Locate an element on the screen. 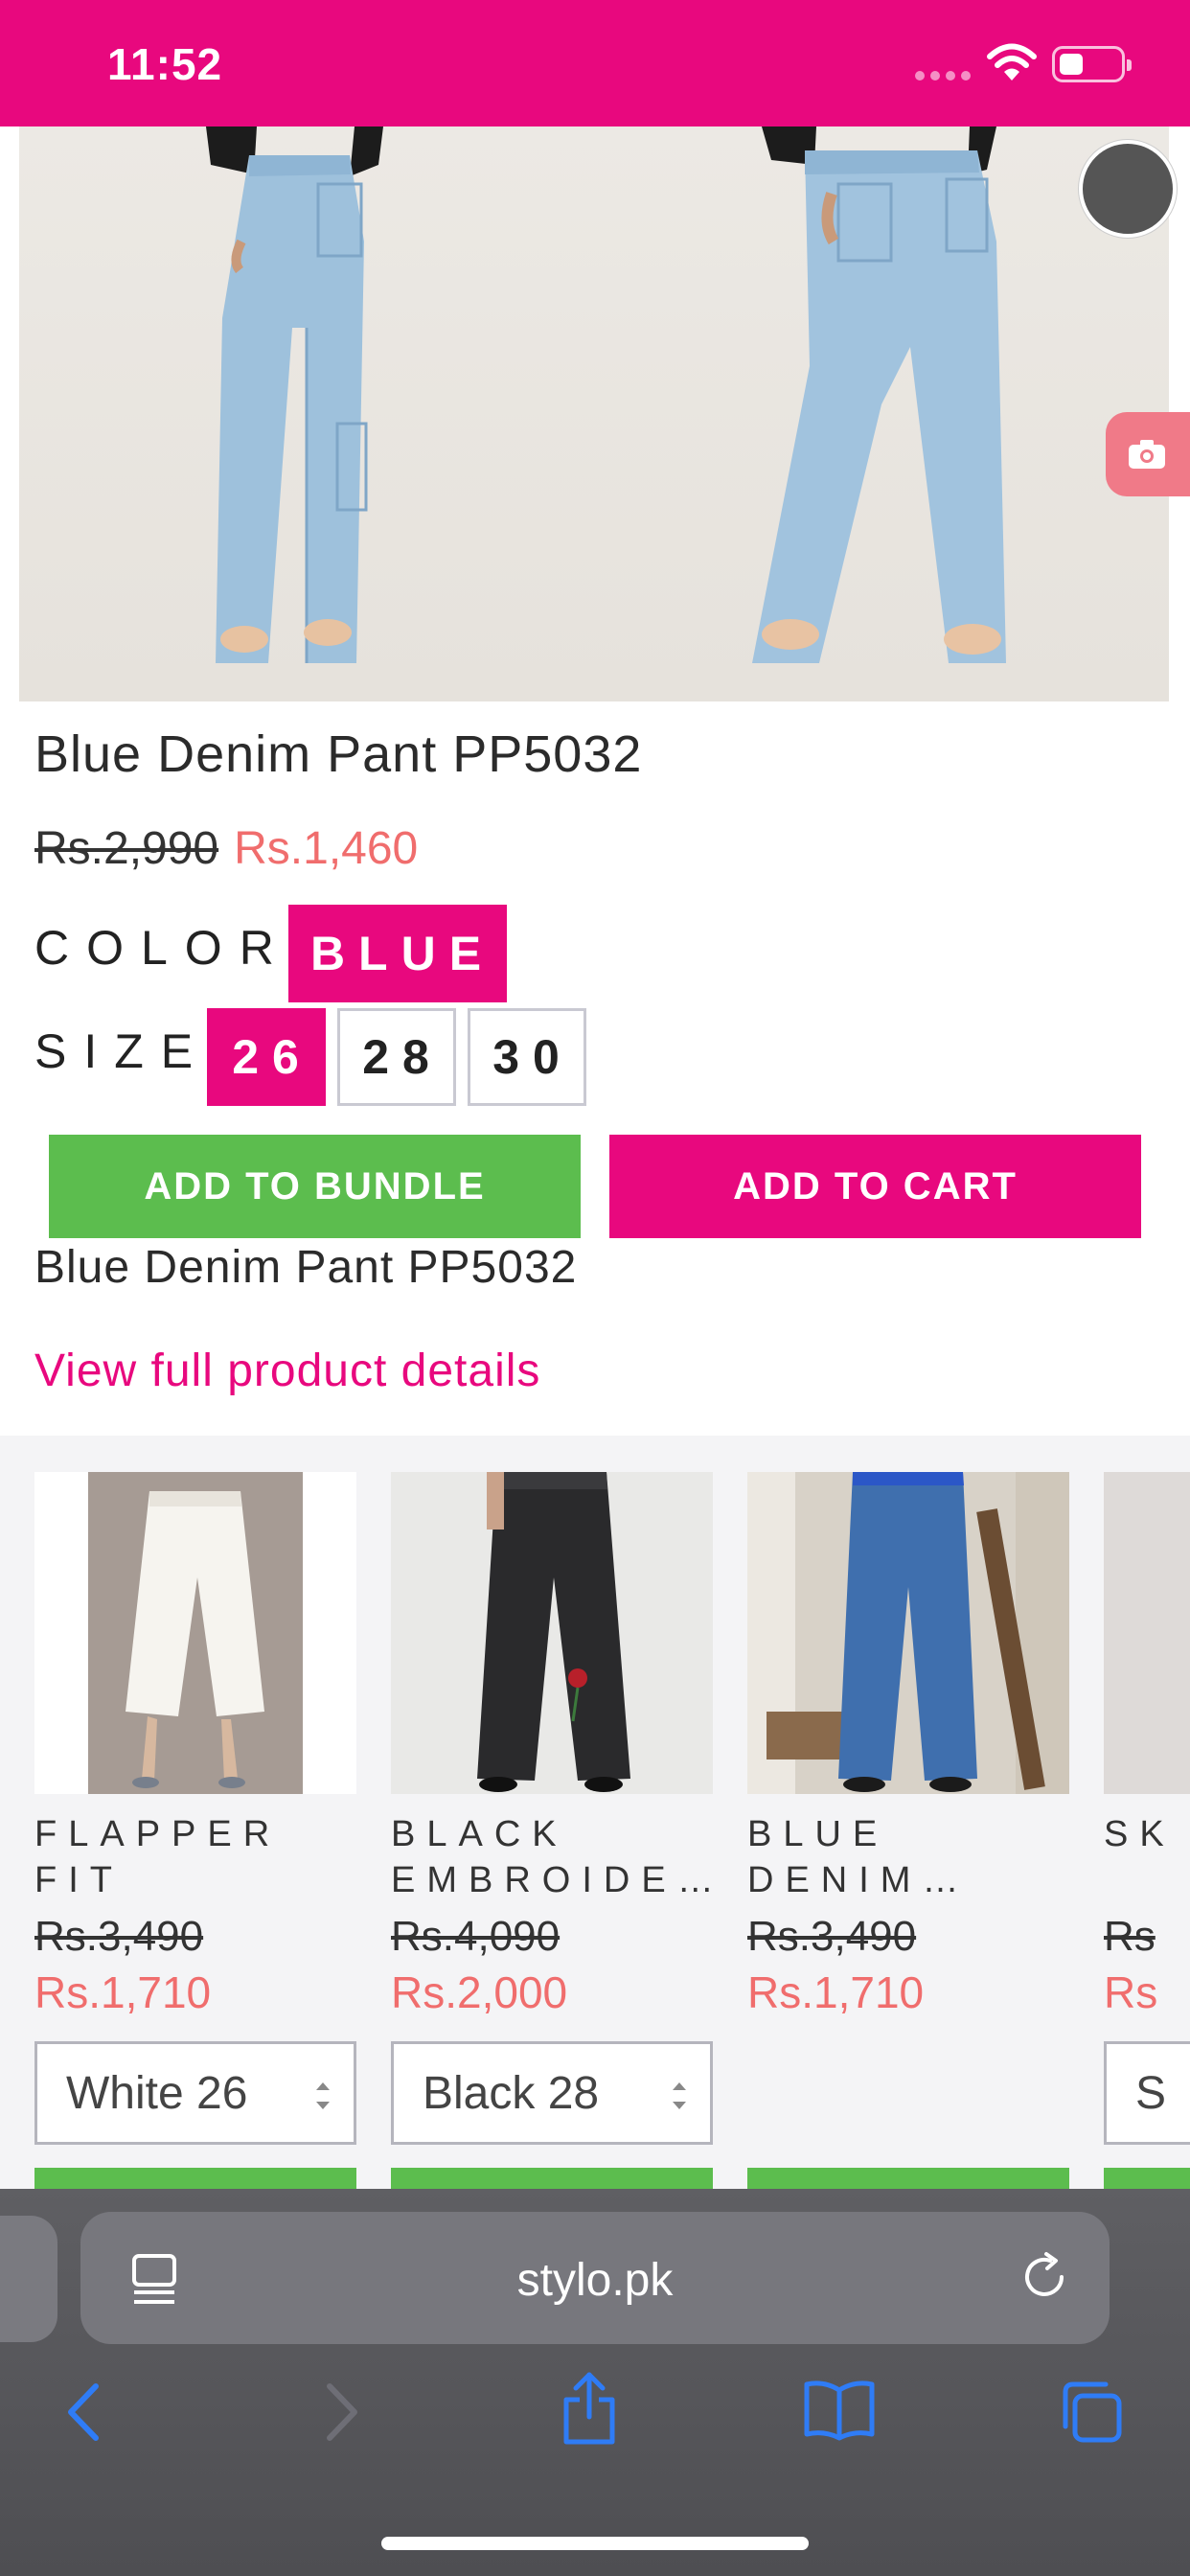 Image resolution: width=1190 pixels, height=2576 pixels. sale-price: Rs.1,460 is located at coordinates (326, 848).